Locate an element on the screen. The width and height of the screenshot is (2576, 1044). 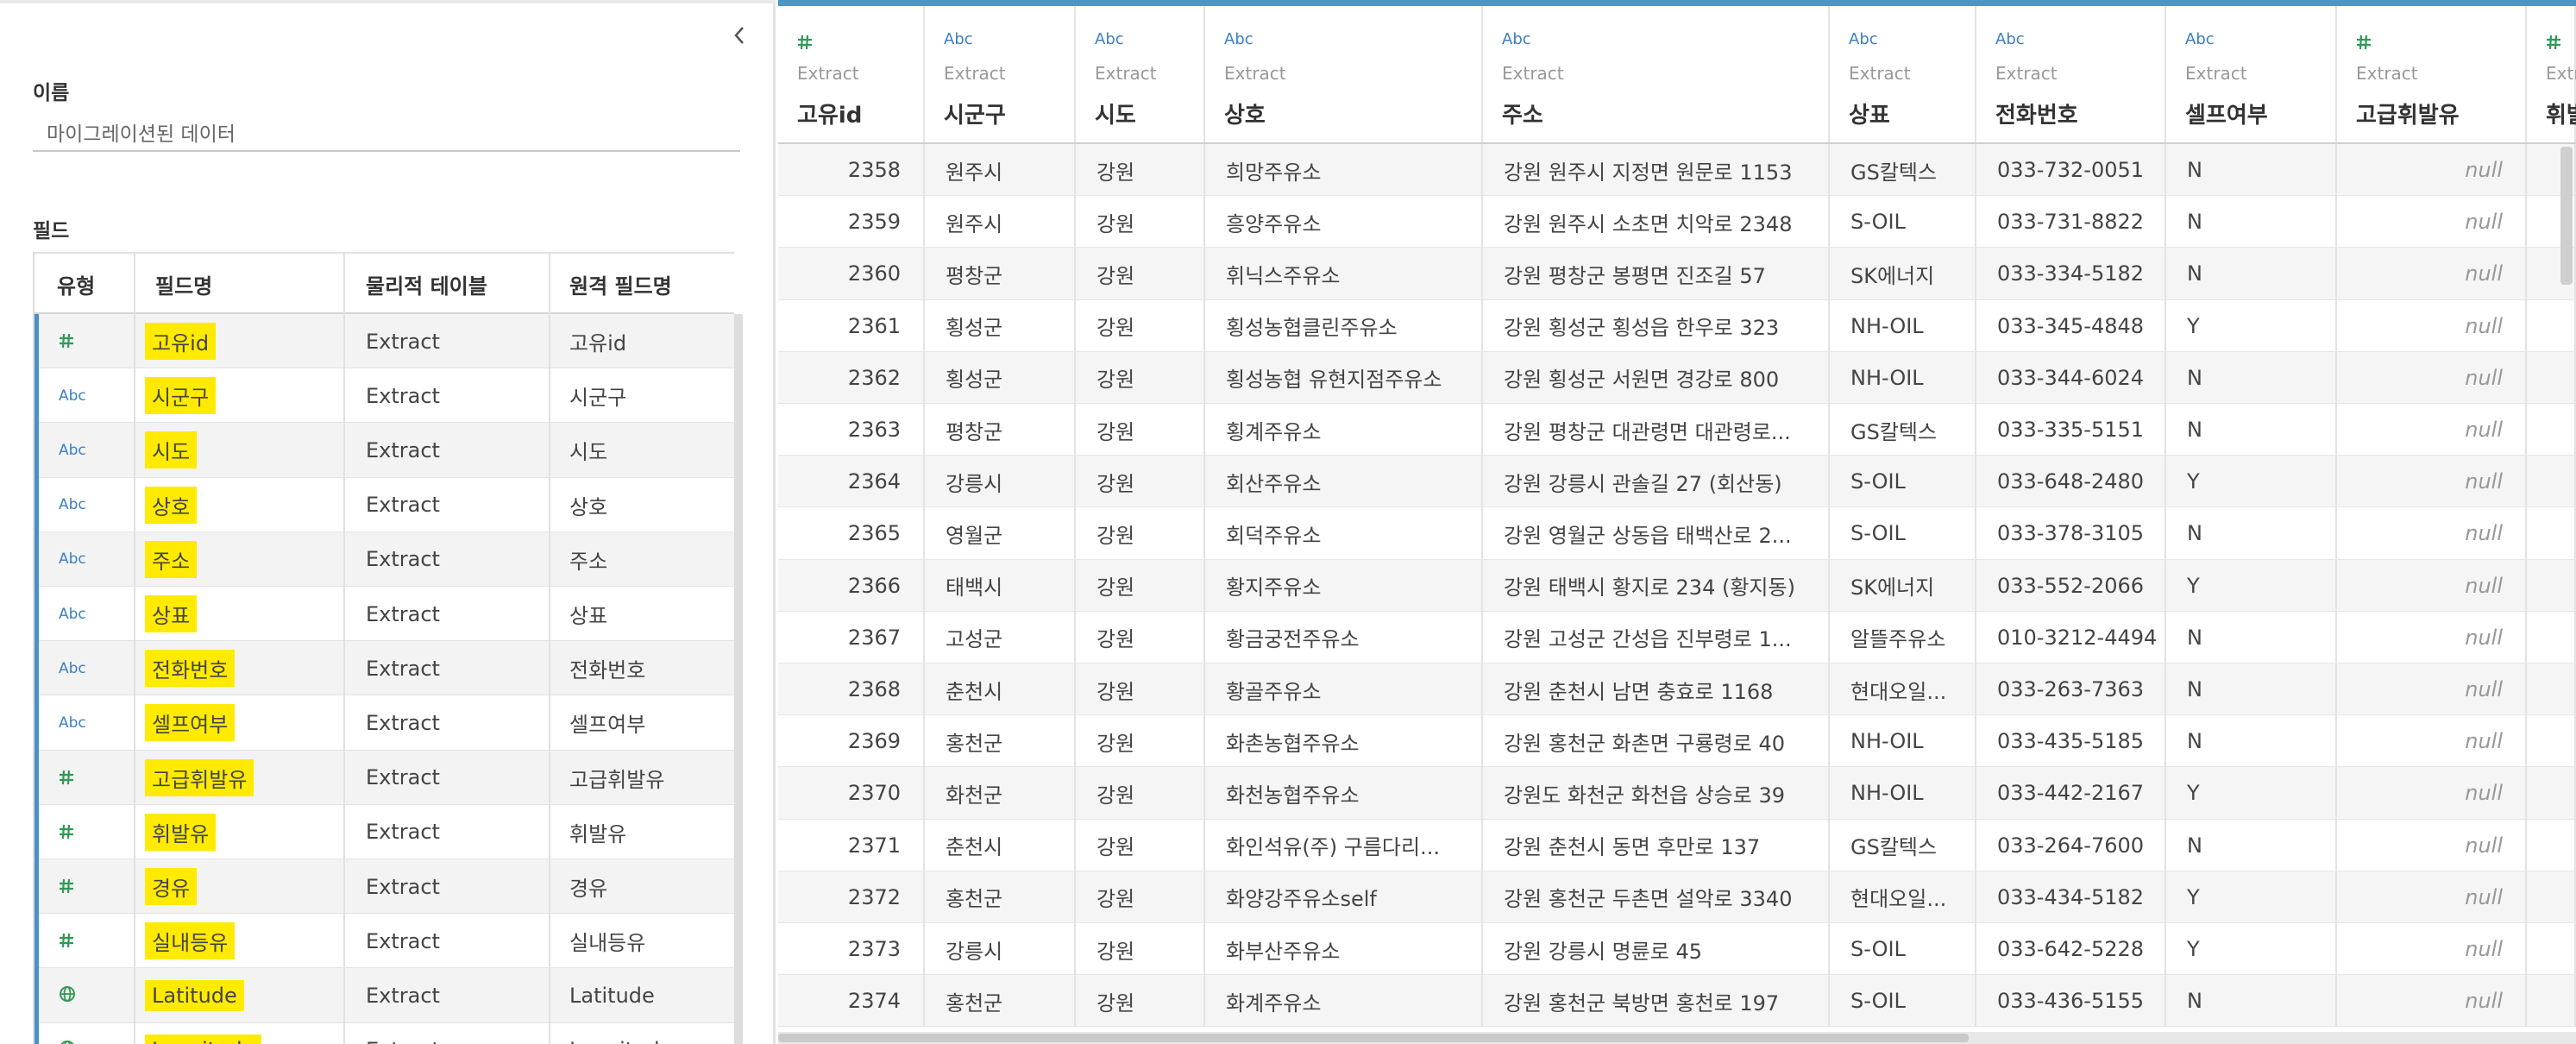
table-cell: 033-436-5155 is located at coordinates (2071, 1002).